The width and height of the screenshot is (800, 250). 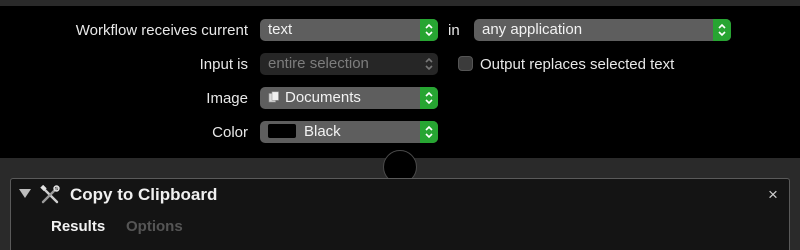 I want to click on documents-icon, so click(x=273, y=97).